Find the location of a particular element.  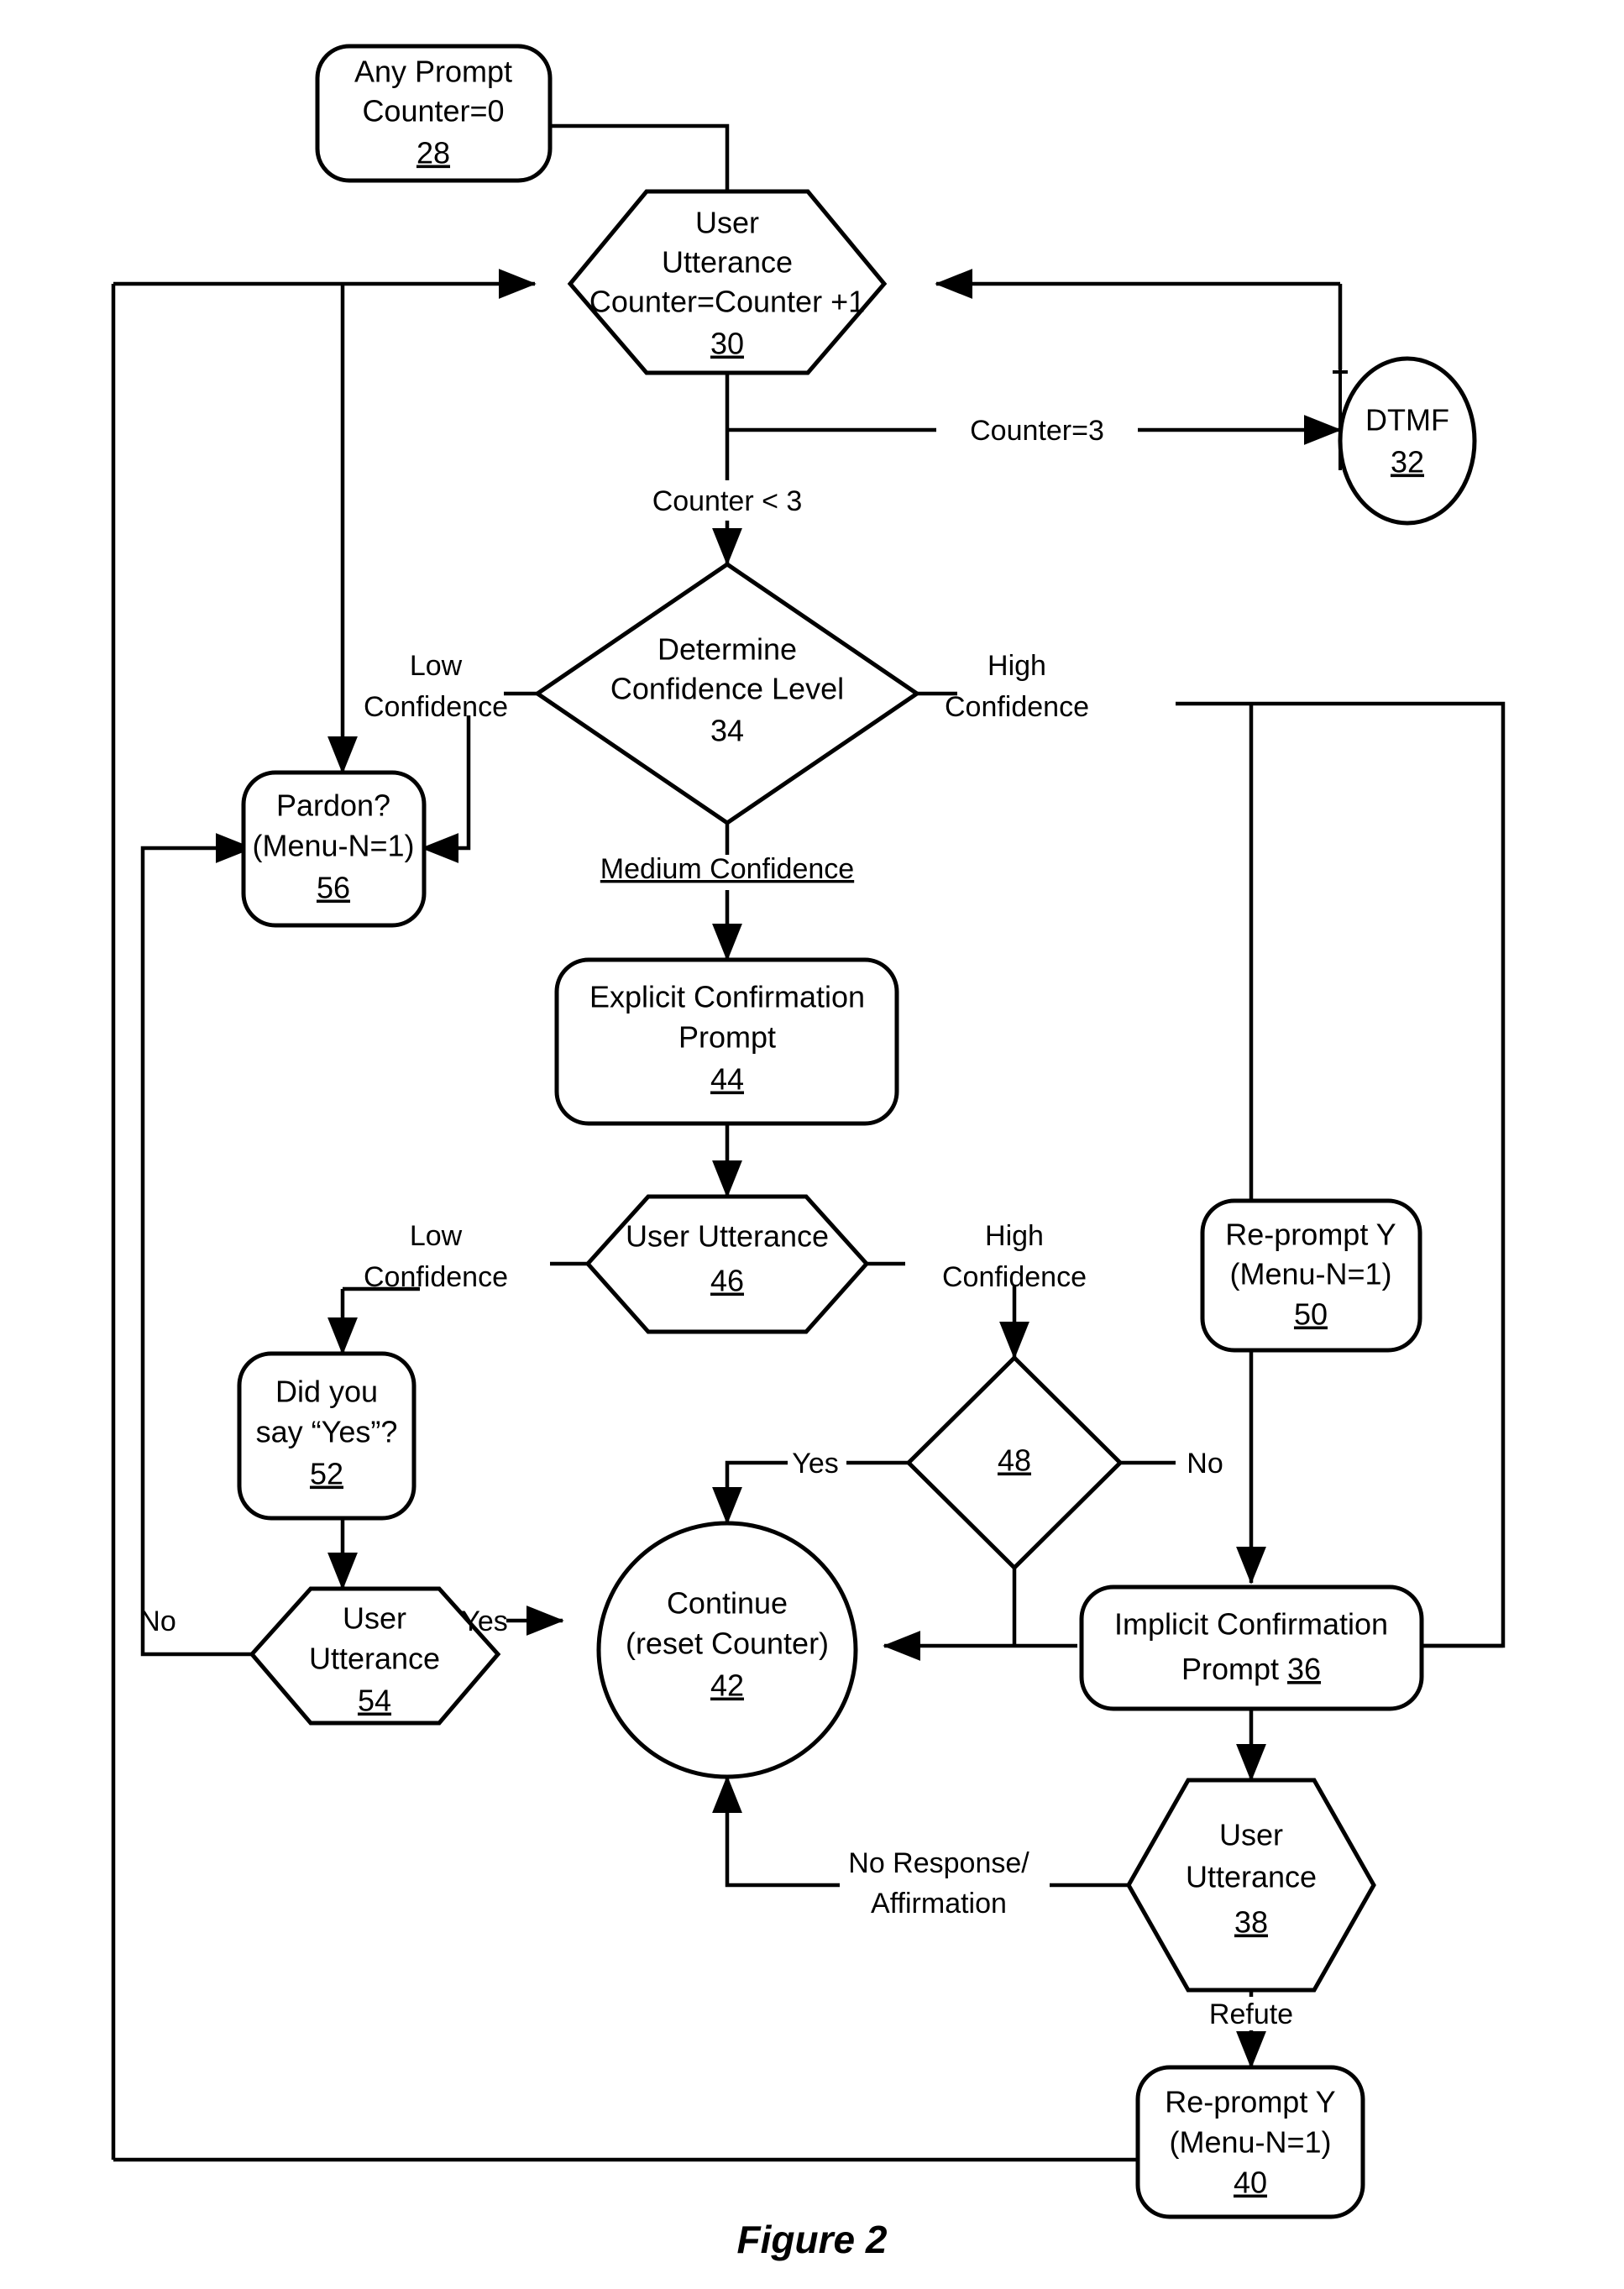

did-you-say-yes-line1: Did you is located at coordinates (326, 1392).